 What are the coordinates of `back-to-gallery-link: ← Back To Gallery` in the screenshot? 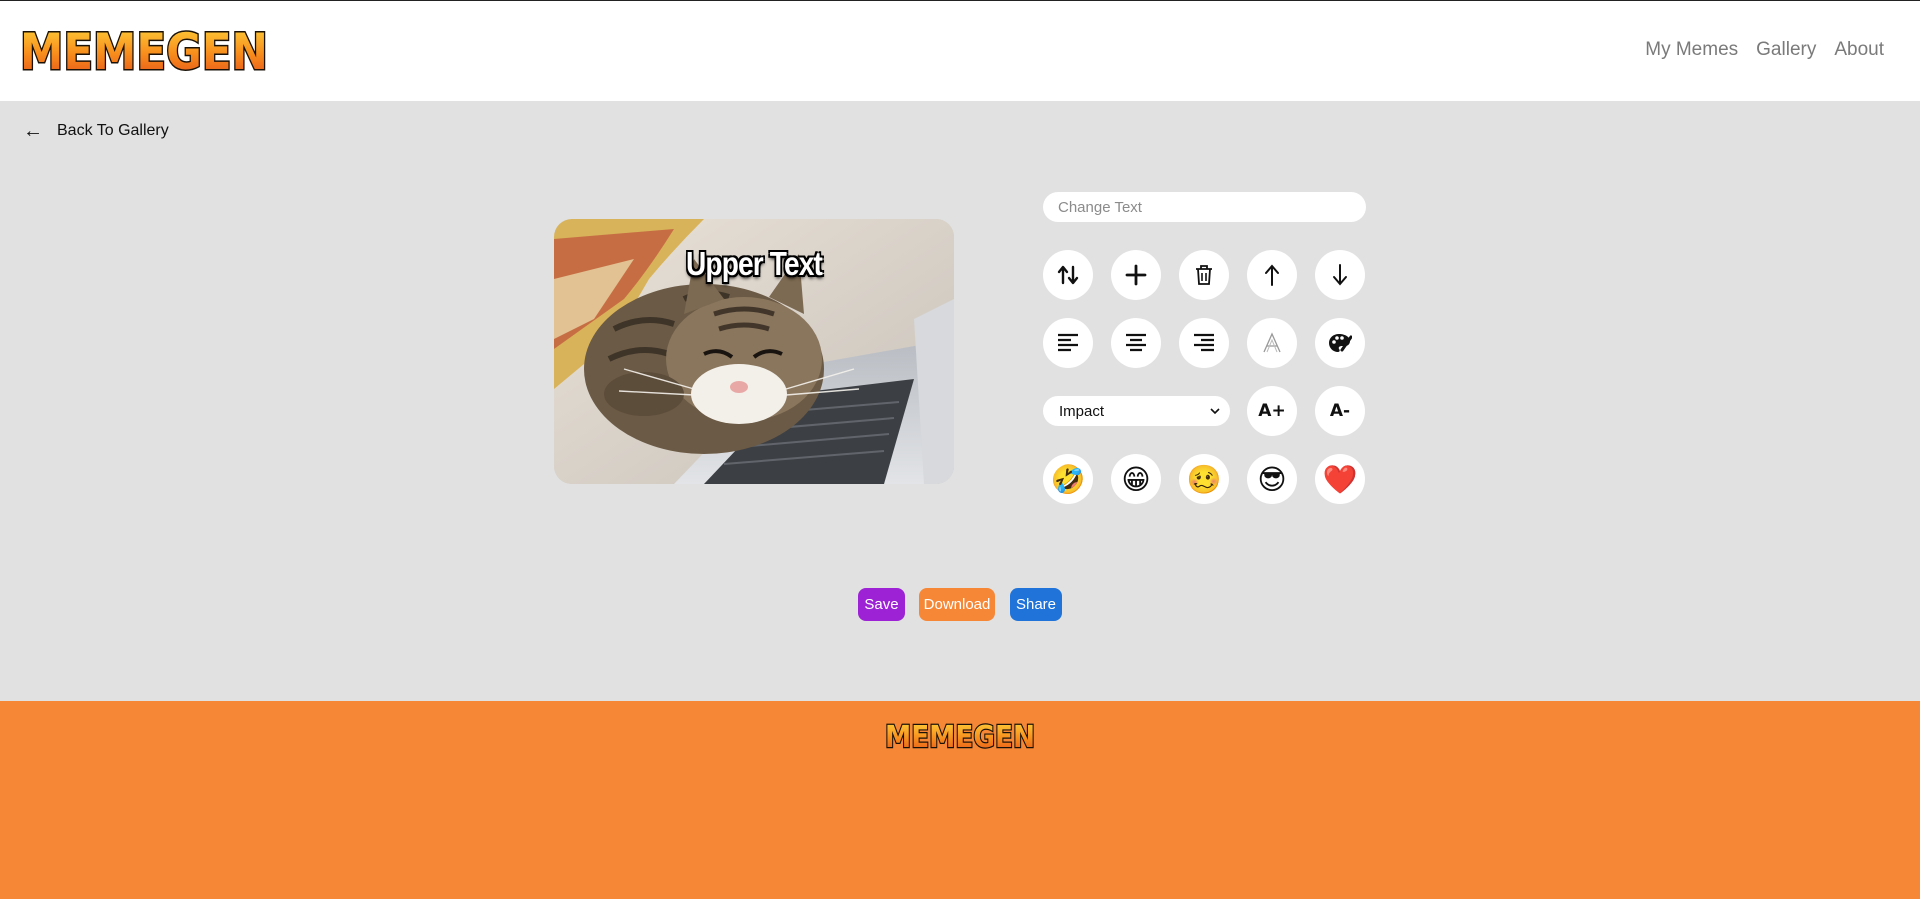 It's located at (96, 131).